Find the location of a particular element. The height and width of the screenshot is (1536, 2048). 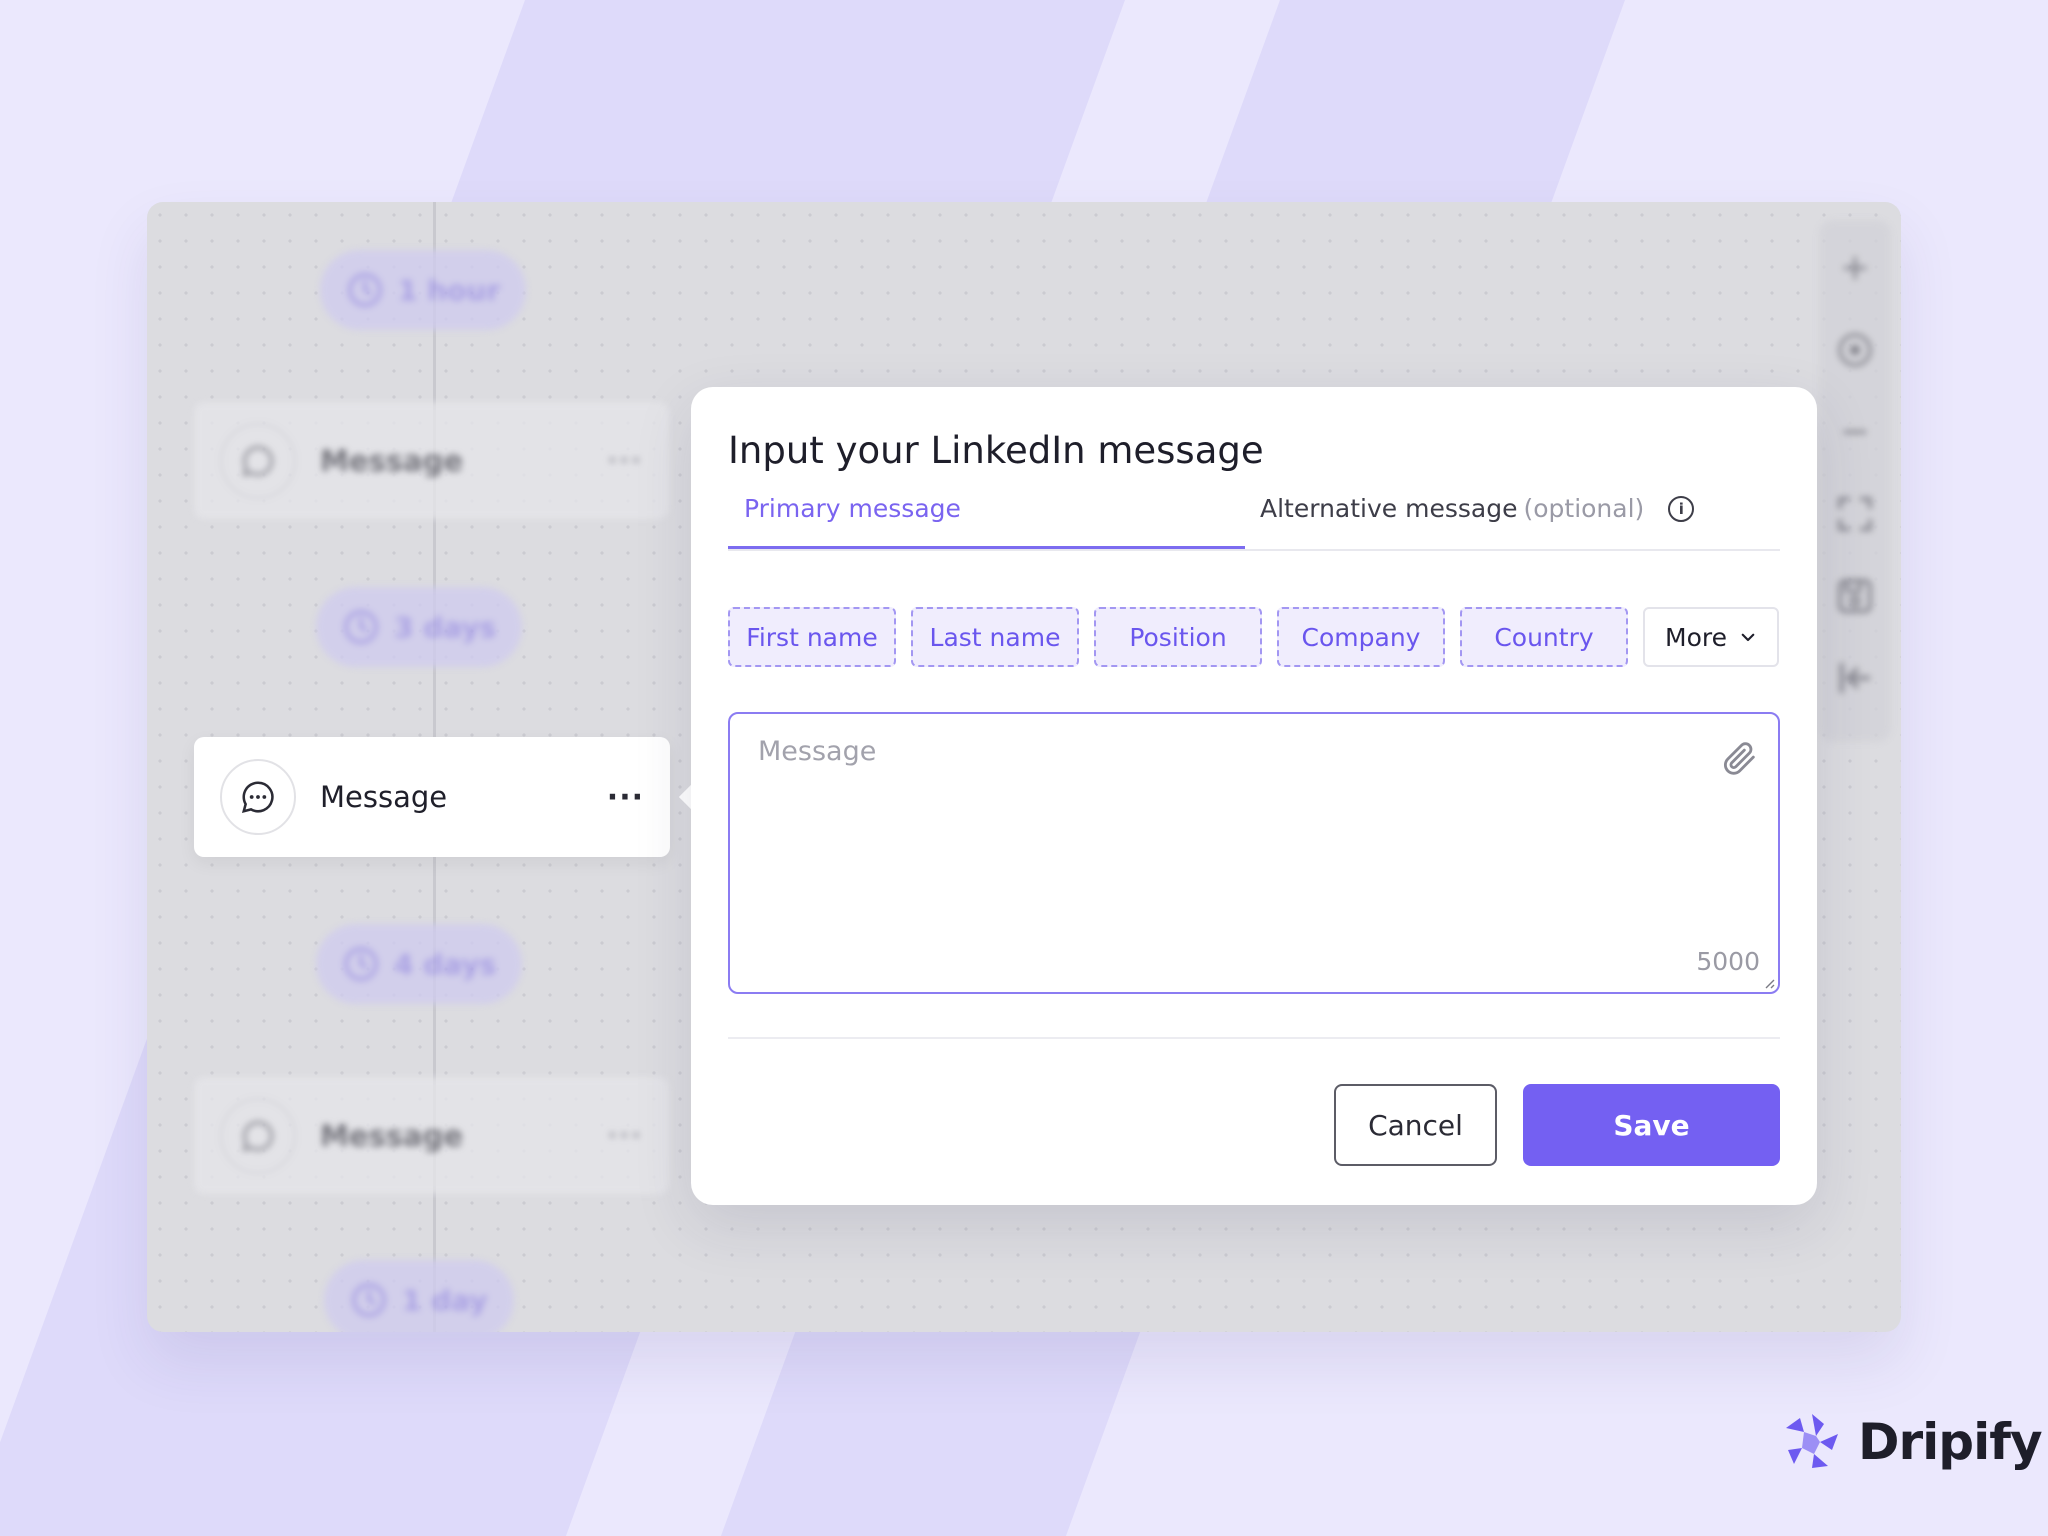

flow-node-message-selected: Message ··· is located at coordinates (432, 797).